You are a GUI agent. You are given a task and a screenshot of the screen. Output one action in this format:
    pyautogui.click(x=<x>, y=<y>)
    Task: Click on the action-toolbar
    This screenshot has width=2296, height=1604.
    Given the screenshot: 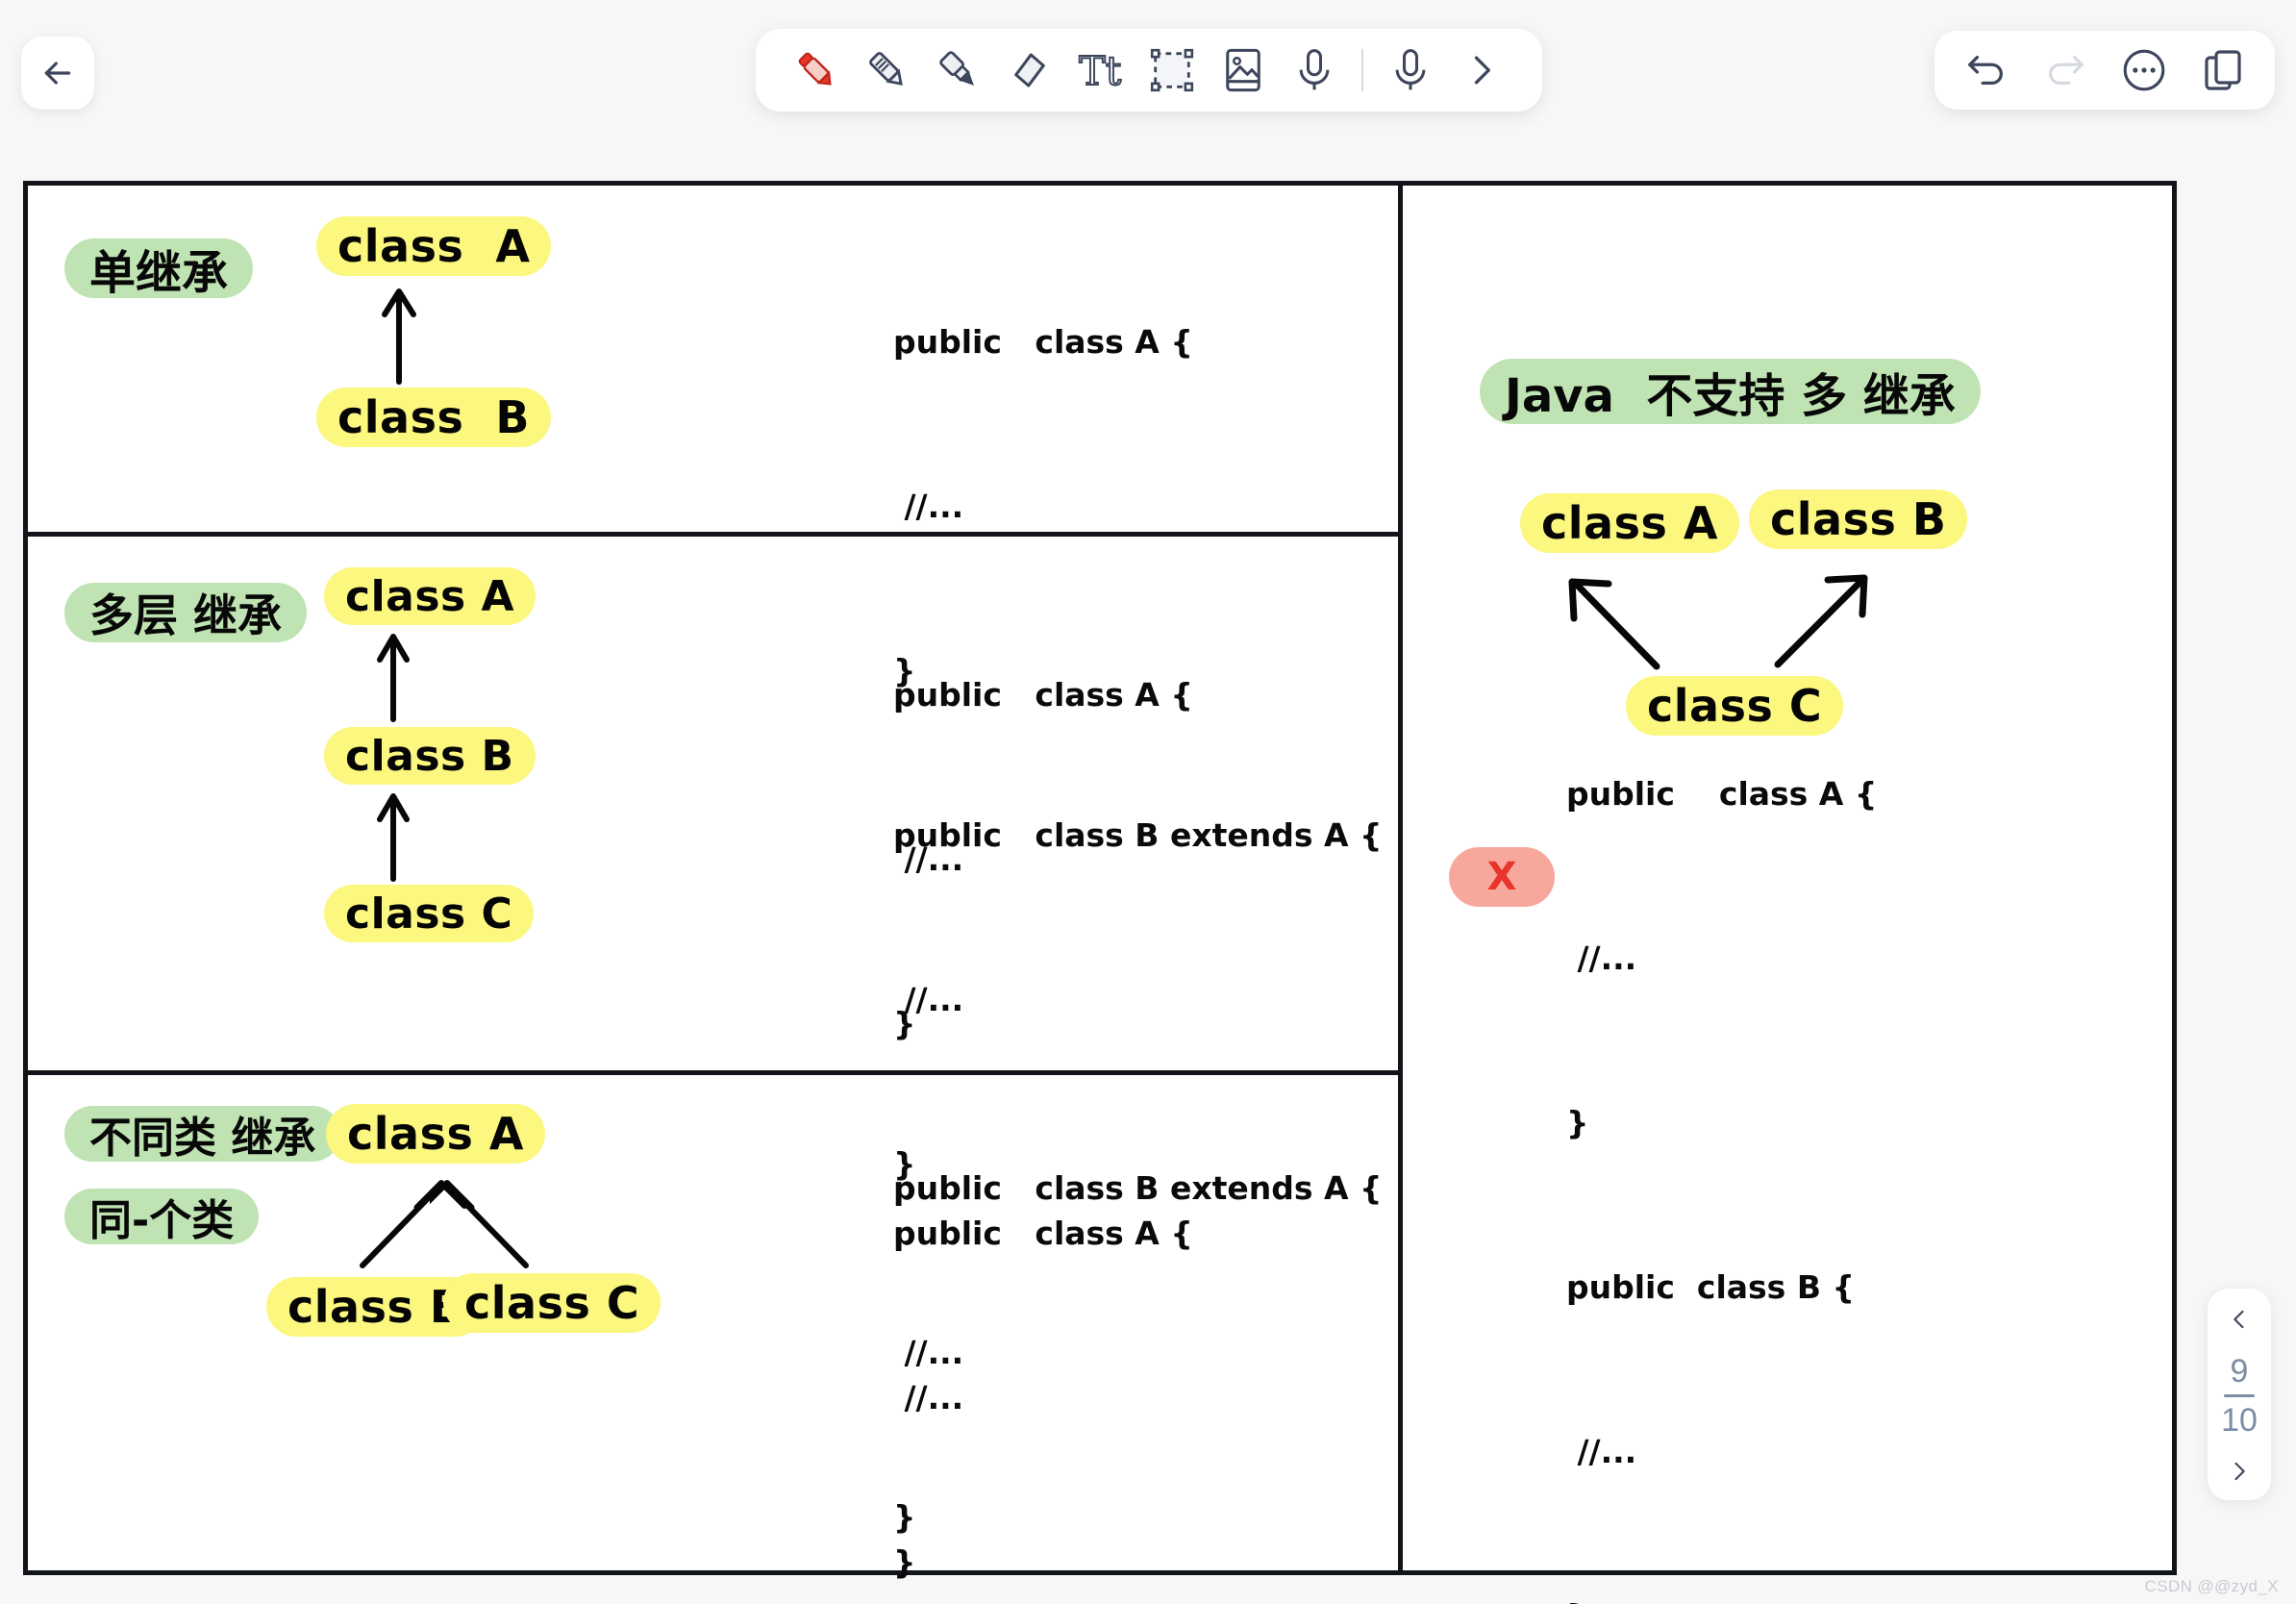 What is the action you would take?
    pyautogui.click(x=2104, y=70)
    